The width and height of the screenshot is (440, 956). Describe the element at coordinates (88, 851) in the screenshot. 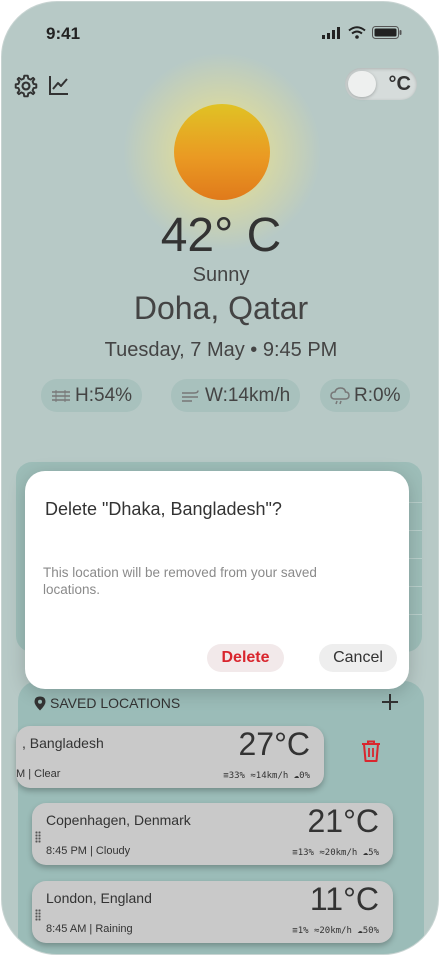

I see `location-time-condition: 8:45 PM | Cloudy` at that location.